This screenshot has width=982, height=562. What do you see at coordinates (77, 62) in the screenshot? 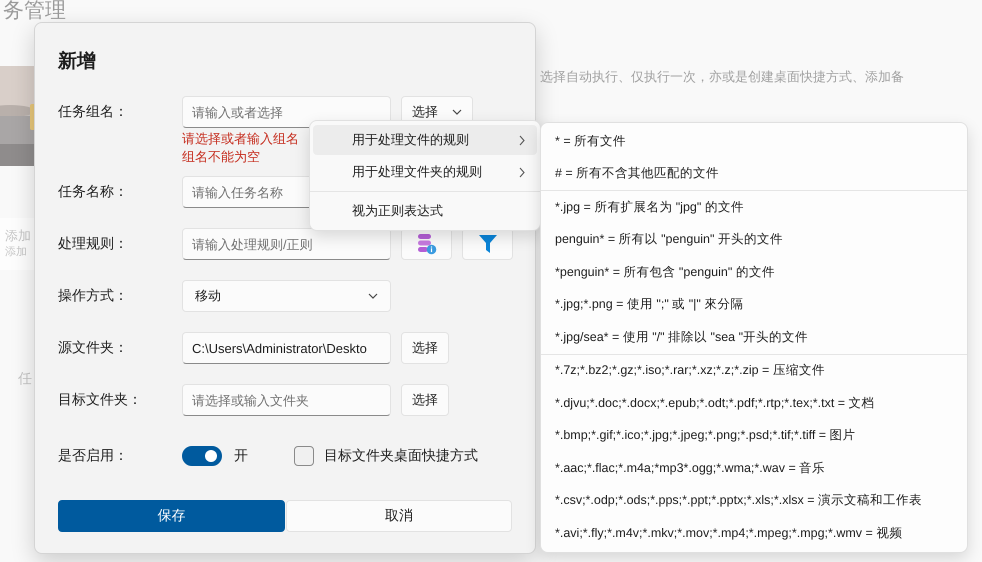
I see `dialog-title: 新增` at bounding box center [77, 62].